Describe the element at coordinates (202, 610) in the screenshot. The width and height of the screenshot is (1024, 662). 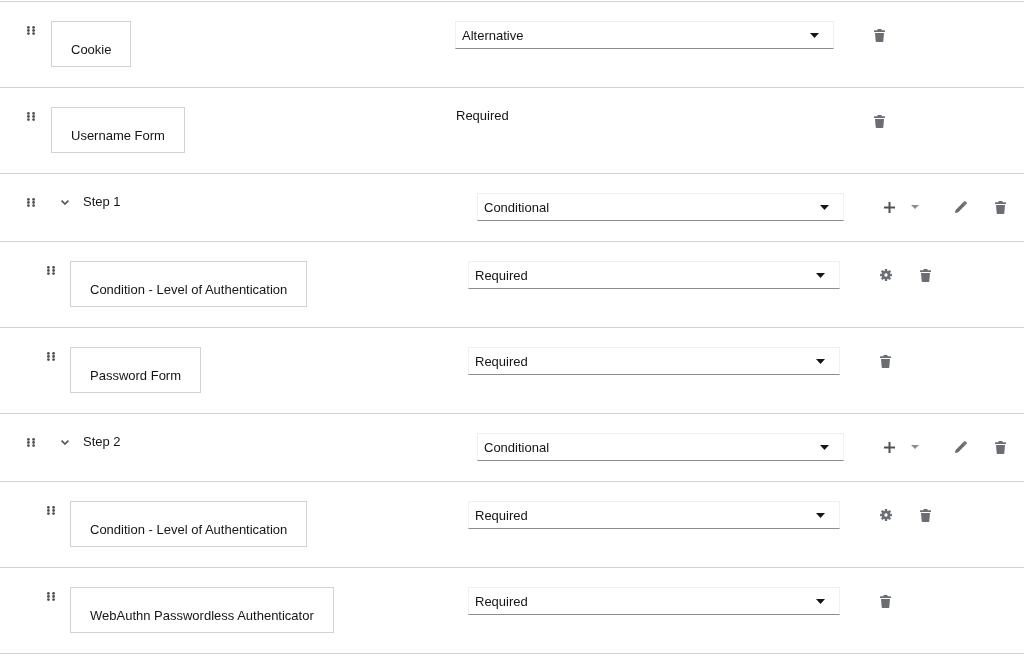
I see `execution-title: WebAuthn Passwordless Authenticator` at that location.